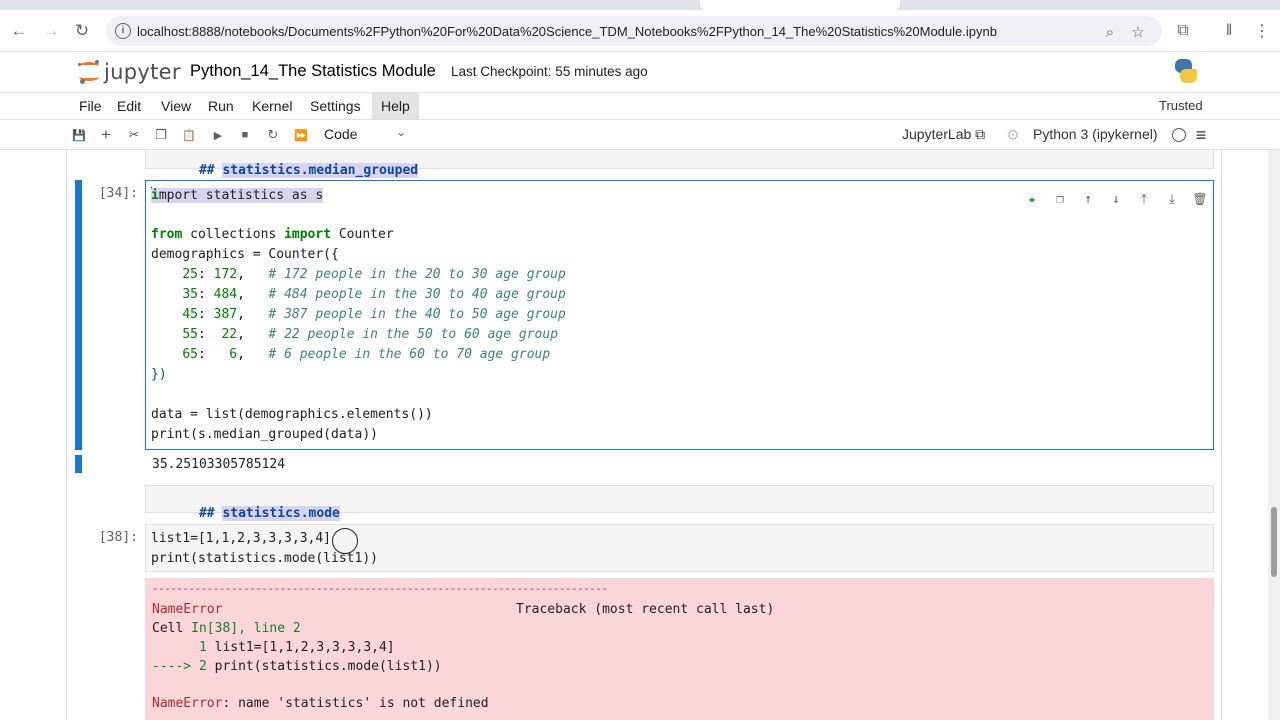 The image size is (1280, 720). What do you see at coordinates (1200, 199) in the screenshot?
I see `delete-cell-icon: 🗑` at bounding box center [1200, 199].